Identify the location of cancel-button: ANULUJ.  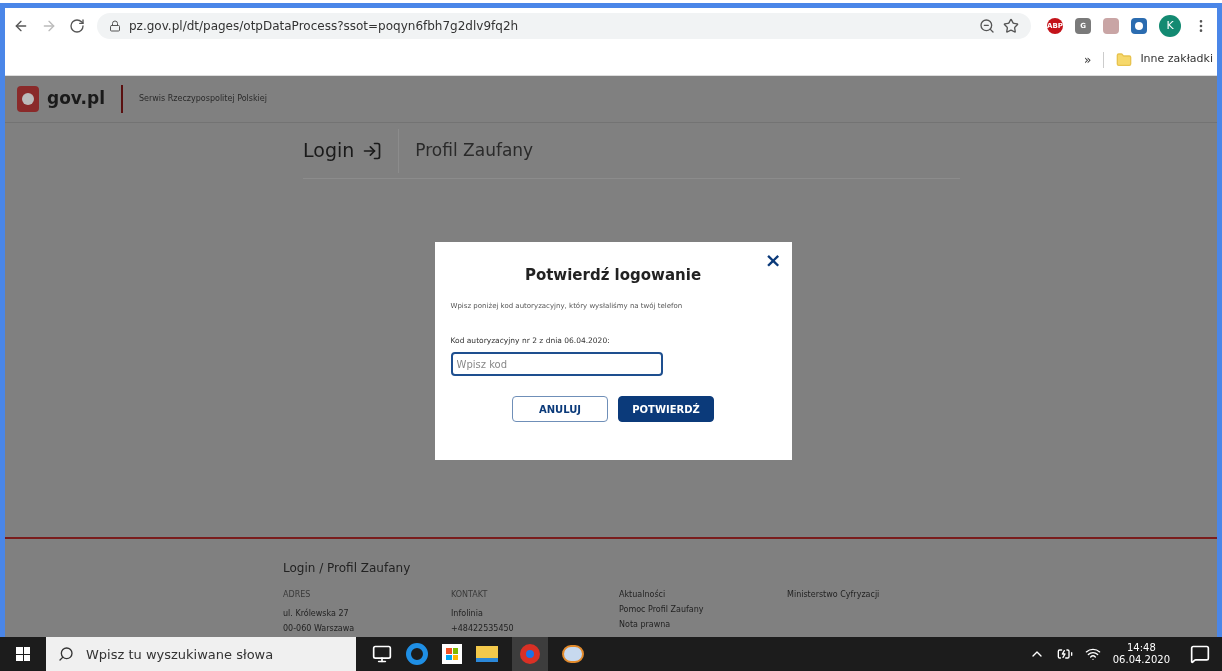
(560, 409).